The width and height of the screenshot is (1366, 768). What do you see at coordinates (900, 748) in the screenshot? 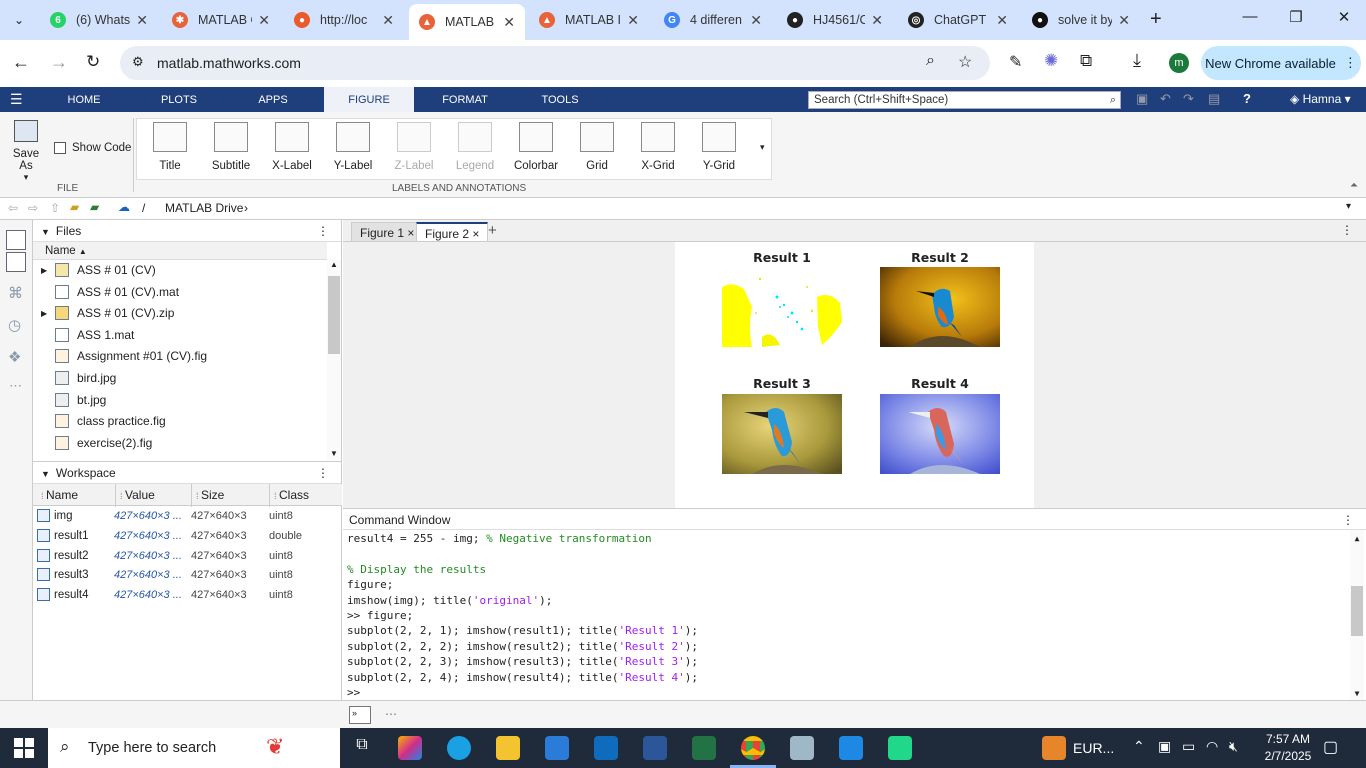
I see `pycharm-icon` at bounding box center [900, 748].